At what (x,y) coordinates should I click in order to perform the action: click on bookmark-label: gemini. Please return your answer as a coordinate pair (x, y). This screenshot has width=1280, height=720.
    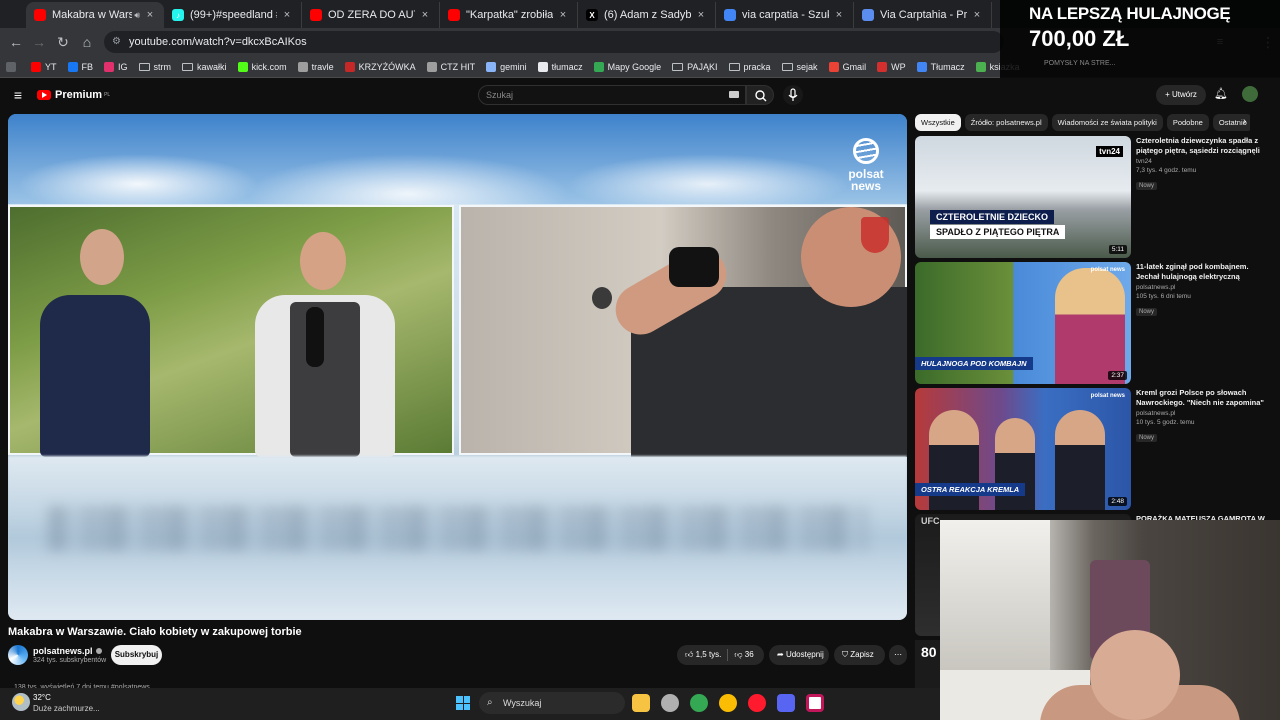
    Looking at the image, I should click on (513, 66).